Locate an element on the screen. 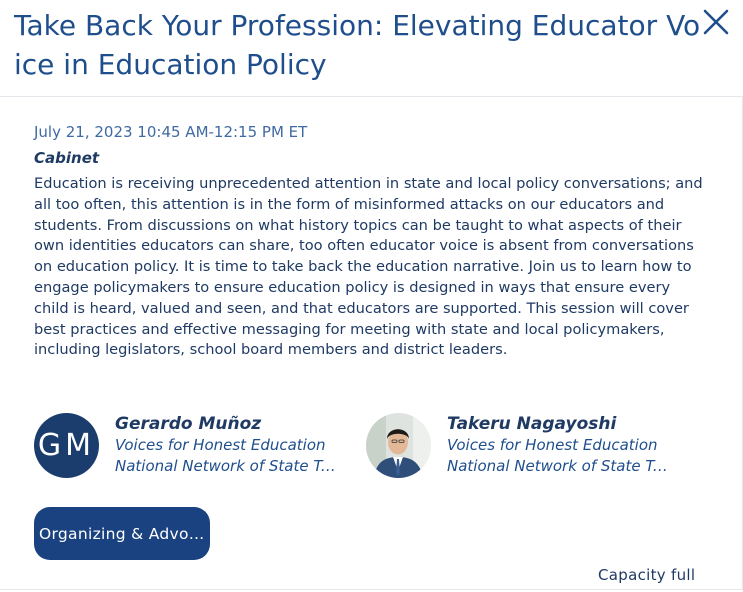 Image resolution: width=743 pixels, height=592 pixels. capacity-status: Capacity full is located at coordinates (647, 575).